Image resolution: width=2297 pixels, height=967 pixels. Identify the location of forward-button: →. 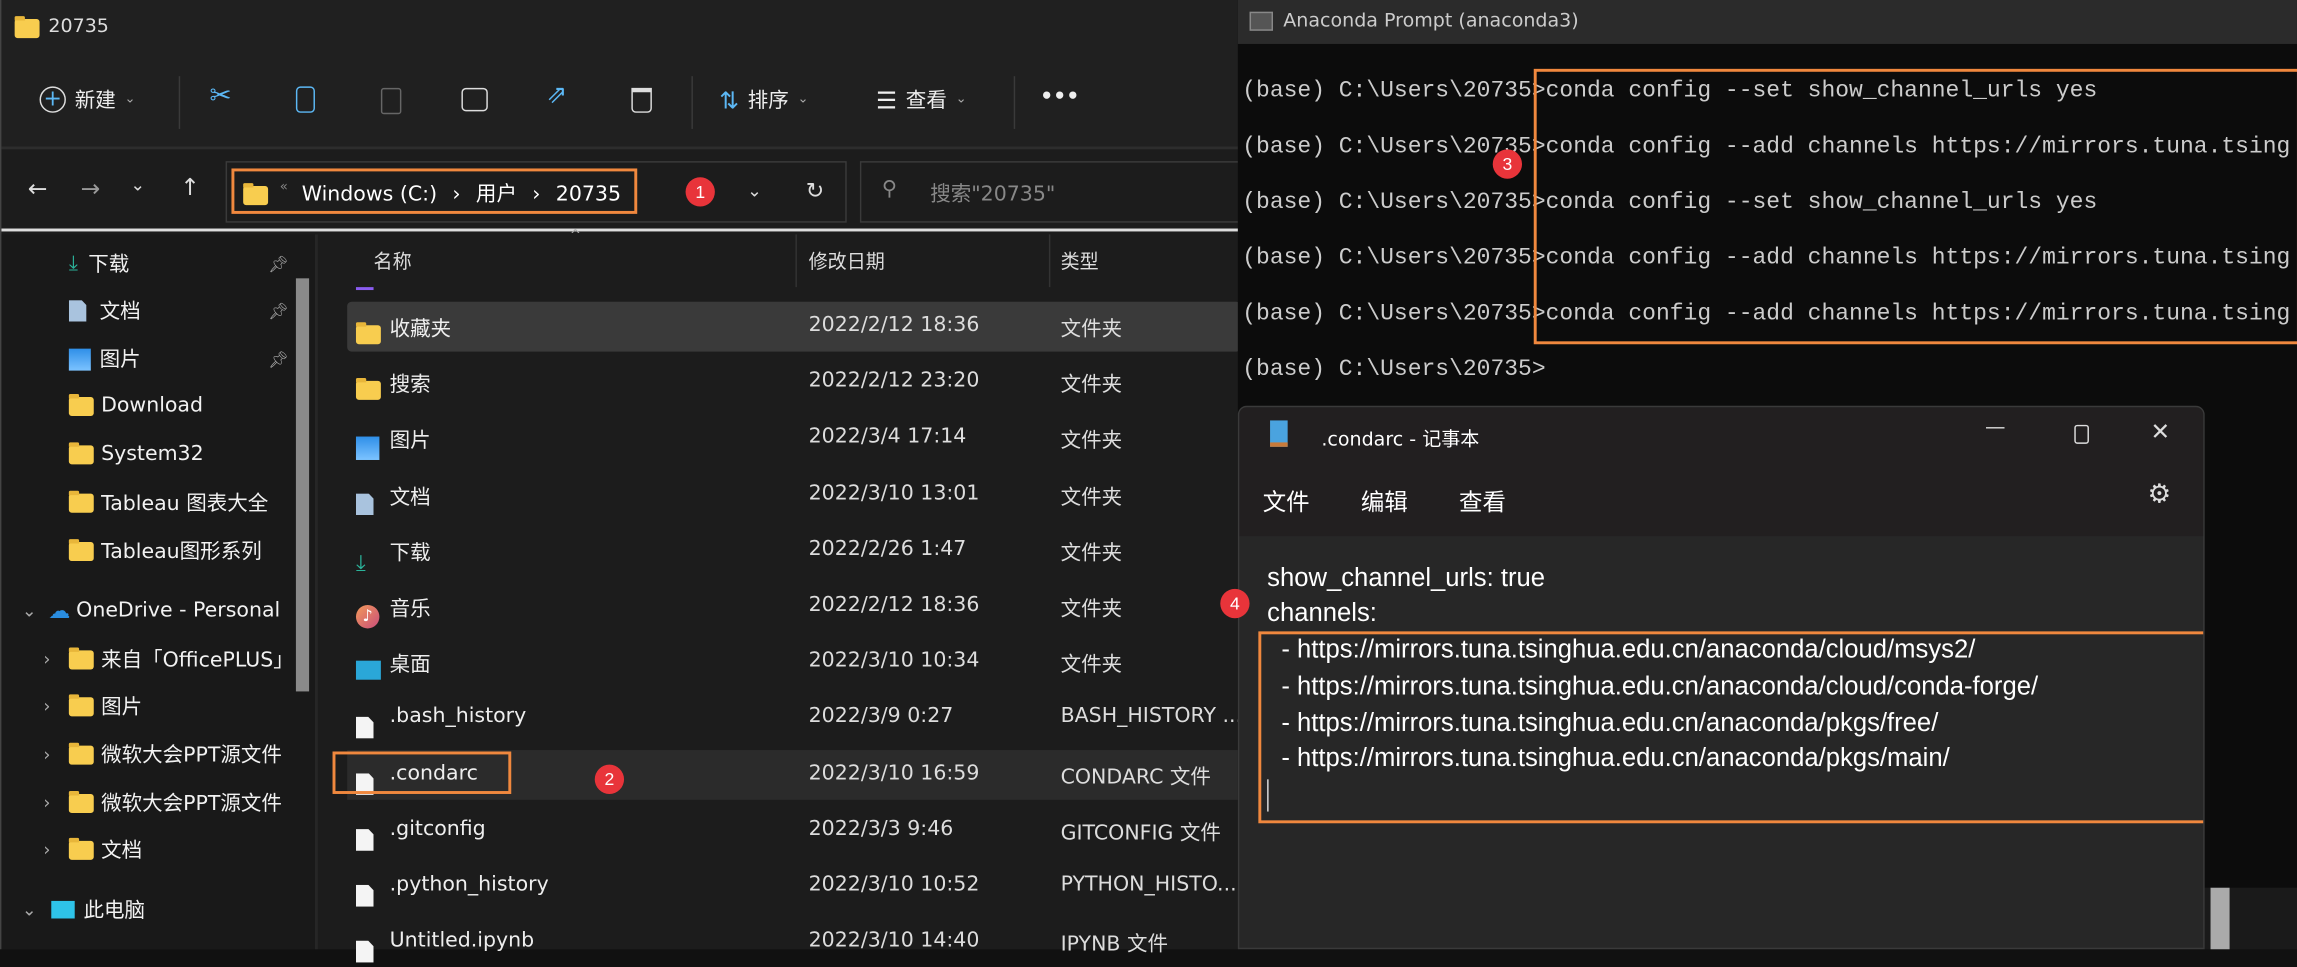
(91, 188).